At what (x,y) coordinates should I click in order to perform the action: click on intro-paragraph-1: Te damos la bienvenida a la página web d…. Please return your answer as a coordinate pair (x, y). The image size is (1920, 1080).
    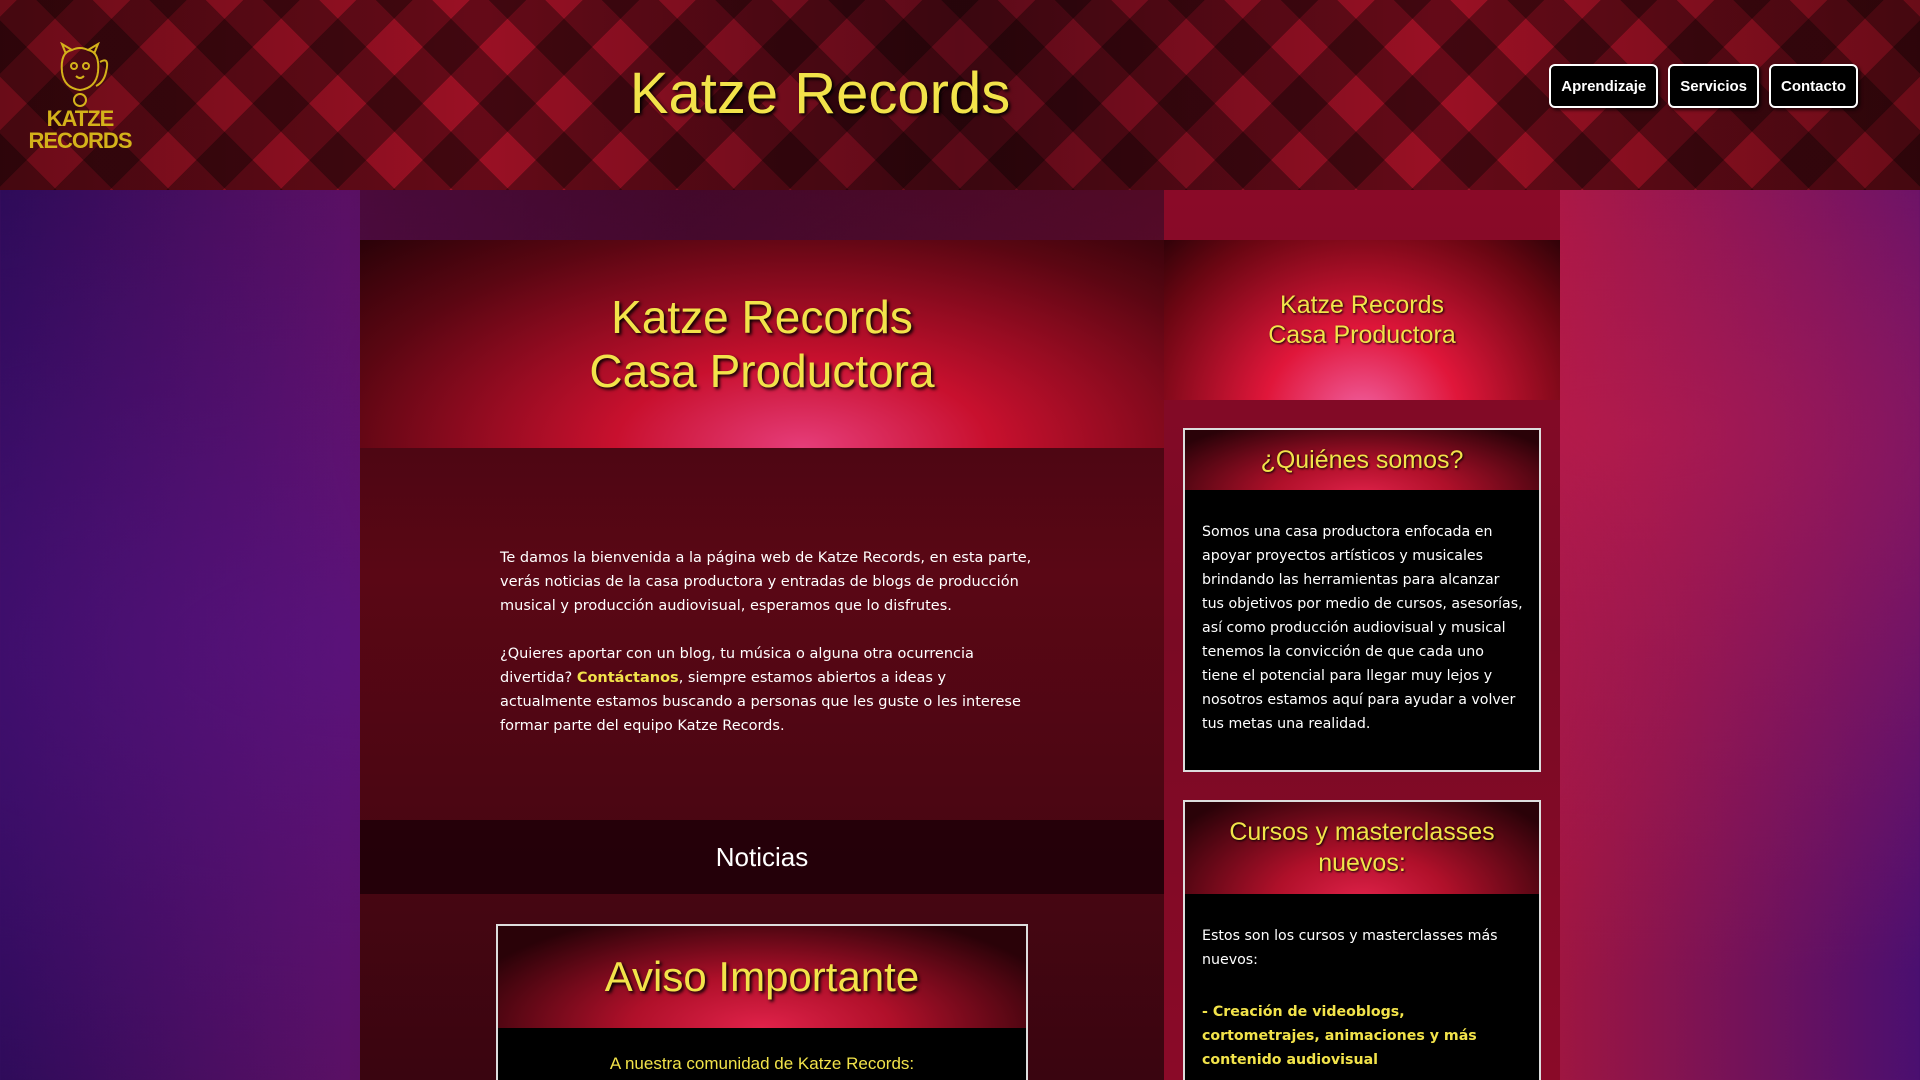
    Looking at the image, I should click on (766, 582).